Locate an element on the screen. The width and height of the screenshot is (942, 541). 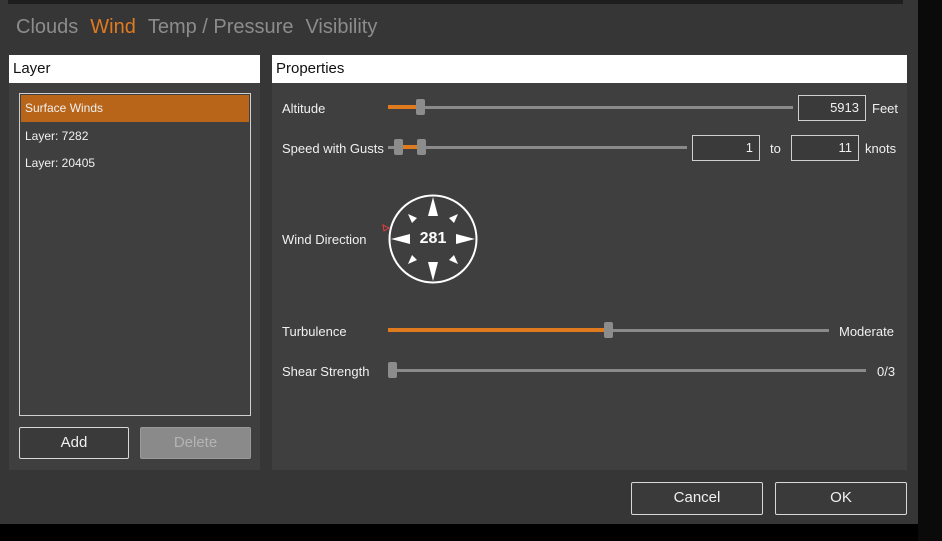
speed-to-input: 11 is located at coordinates (825, 148).